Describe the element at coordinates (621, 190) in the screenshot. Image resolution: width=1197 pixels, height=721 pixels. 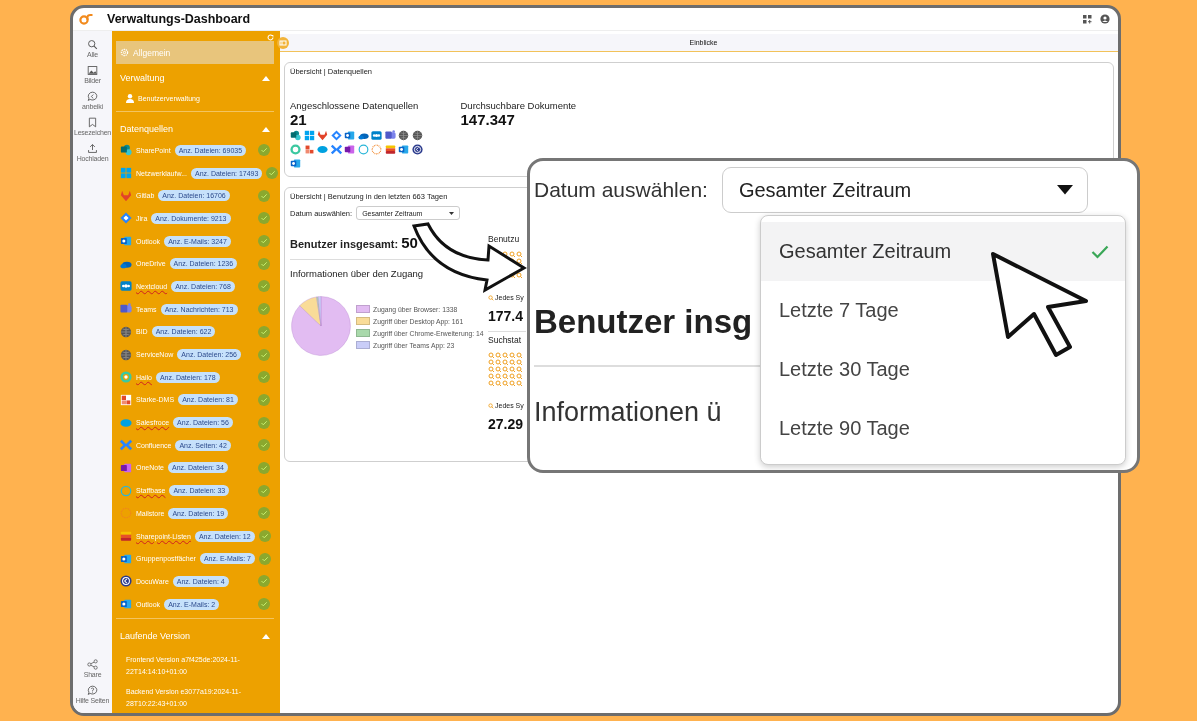
I see `field-label: Datum auswählen:` at that location.